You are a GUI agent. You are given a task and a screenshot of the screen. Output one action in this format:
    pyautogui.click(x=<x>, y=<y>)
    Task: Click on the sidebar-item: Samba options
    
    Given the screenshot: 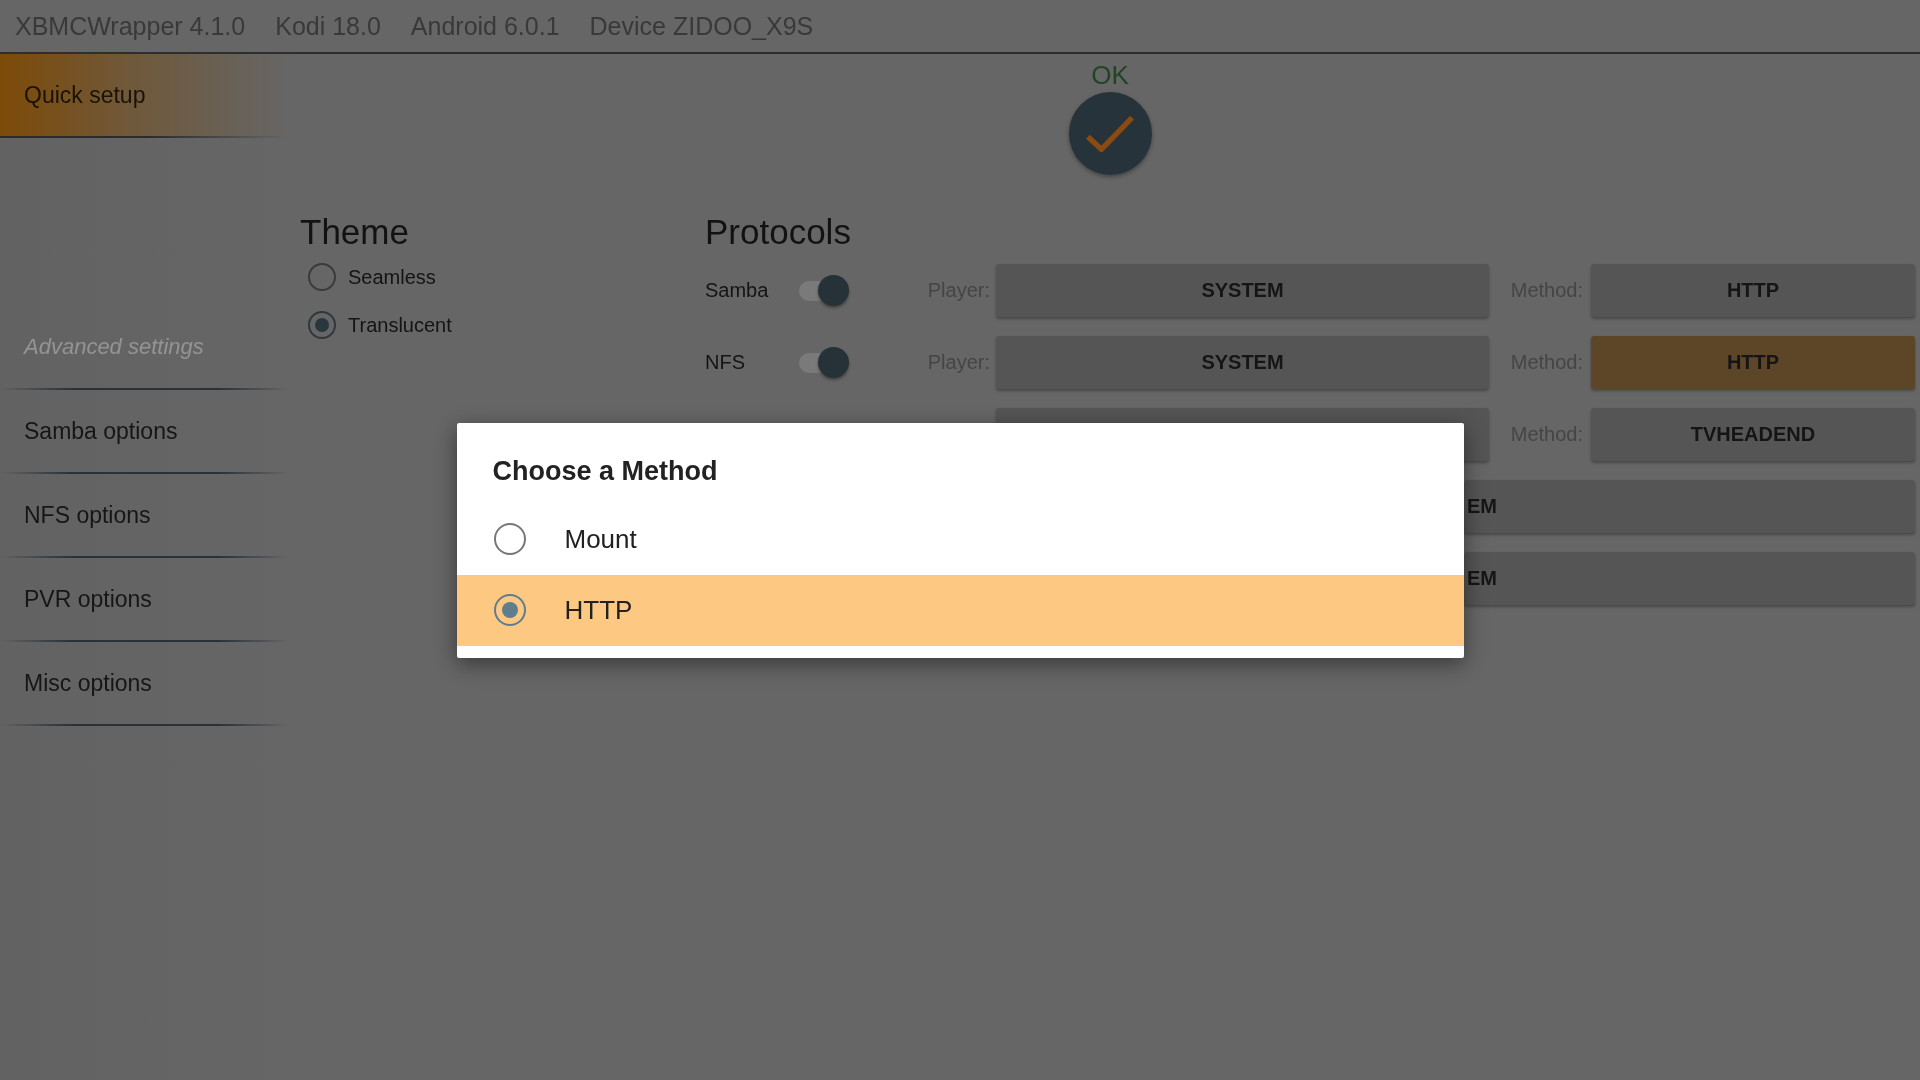 What is the action you would take?
    pyautogui.click(x=145, y=431)
    